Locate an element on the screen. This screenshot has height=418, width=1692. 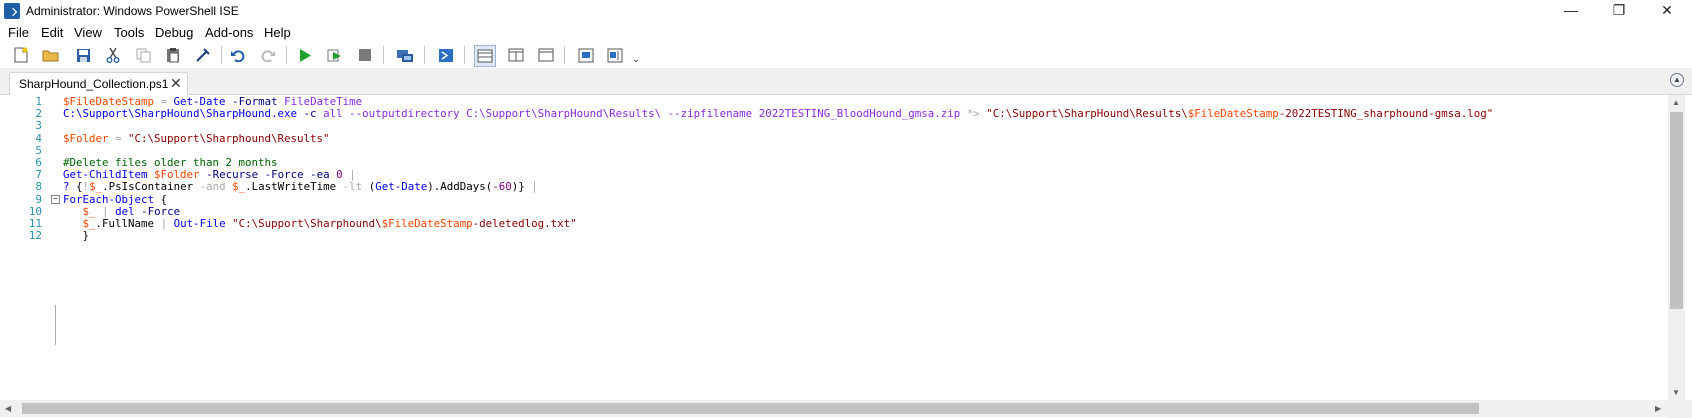
stop-icon is located at coordinates (365, 55).